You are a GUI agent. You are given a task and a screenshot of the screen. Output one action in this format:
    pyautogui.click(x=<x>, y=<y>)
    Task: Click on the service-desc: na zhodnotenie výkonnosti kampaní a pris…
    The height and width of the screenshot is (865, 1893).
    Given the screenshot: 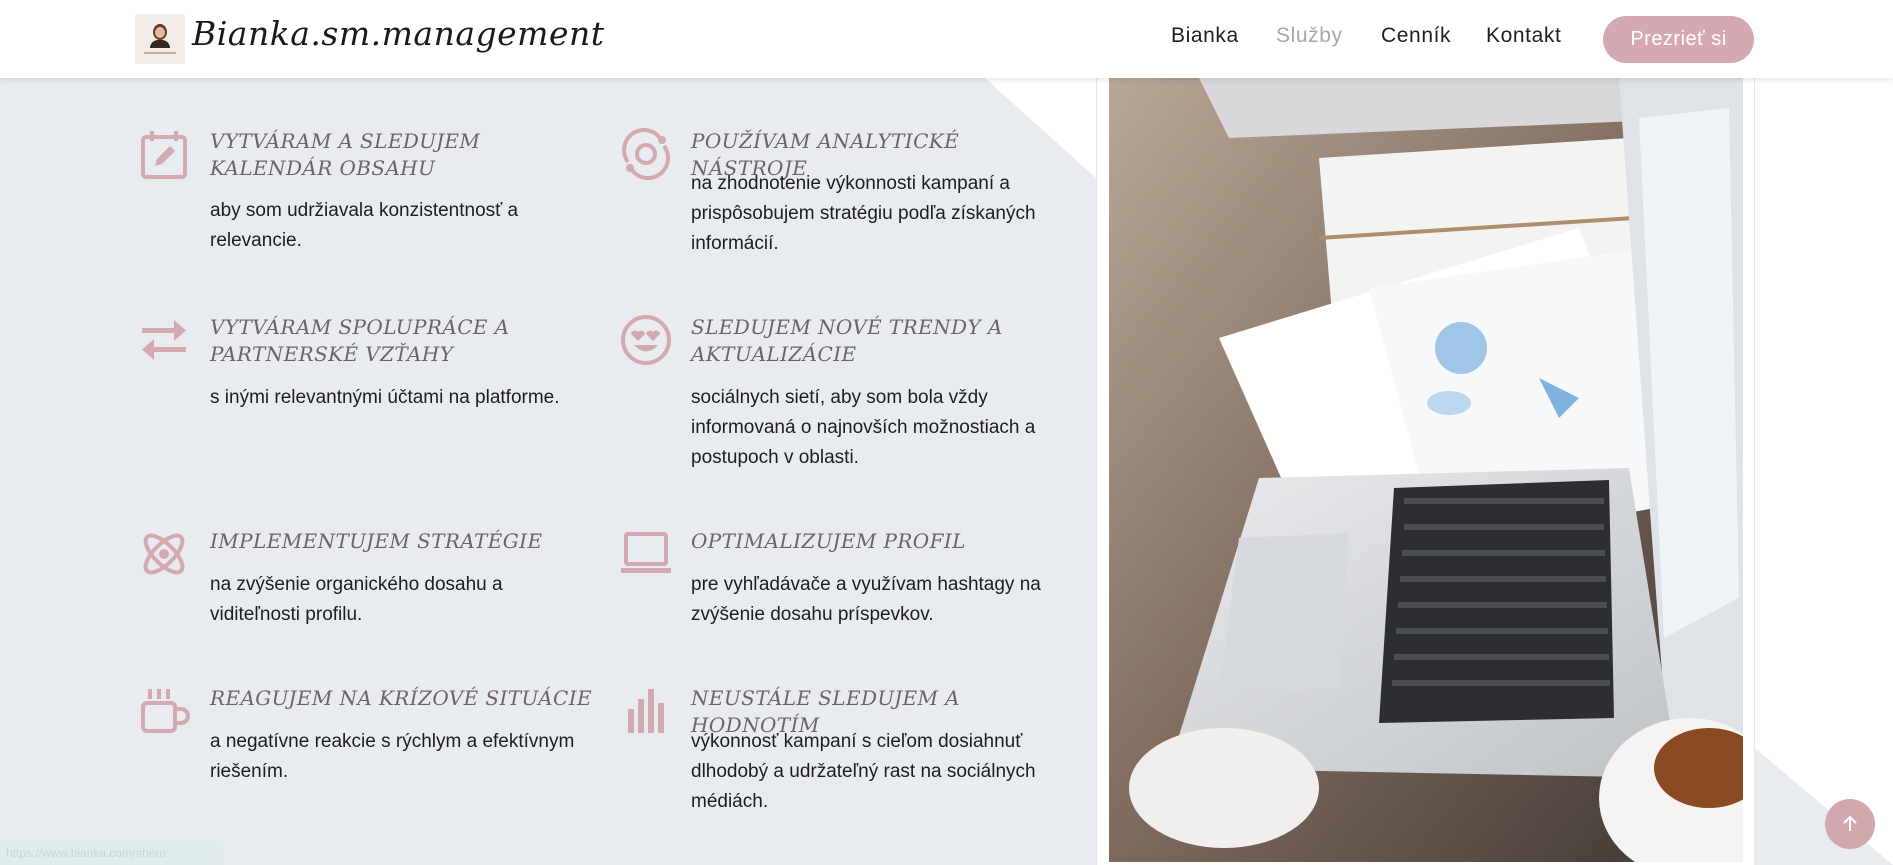 What is the action you would take?
    pyautogui.click(x=863, y=213)
    